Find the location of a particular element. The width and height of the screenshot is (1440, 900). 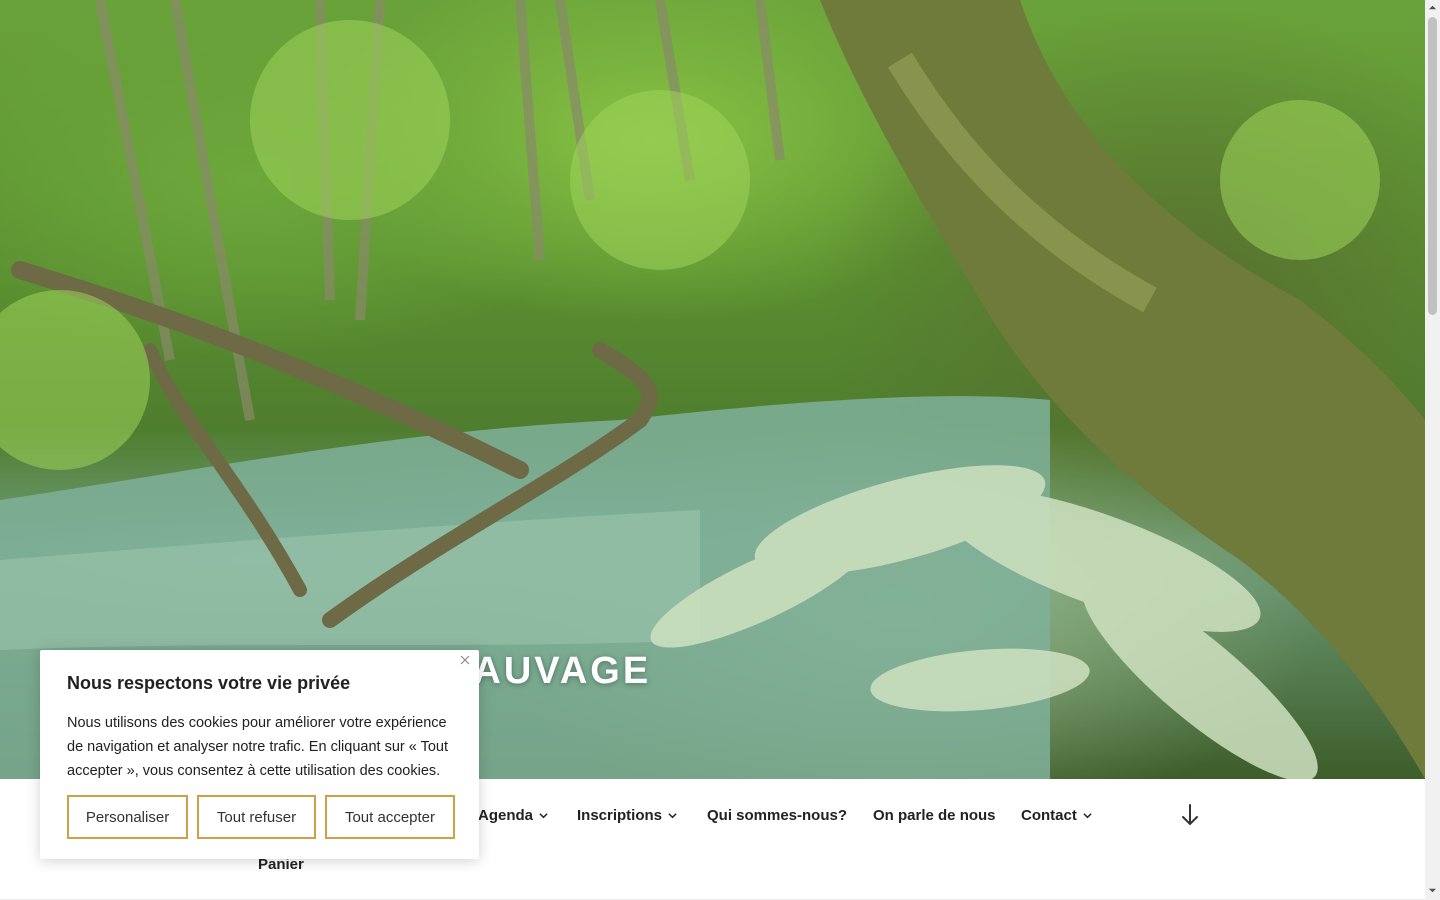

cookie-title: Nous respectons votre vie privée is located at coordinates (209, 683).